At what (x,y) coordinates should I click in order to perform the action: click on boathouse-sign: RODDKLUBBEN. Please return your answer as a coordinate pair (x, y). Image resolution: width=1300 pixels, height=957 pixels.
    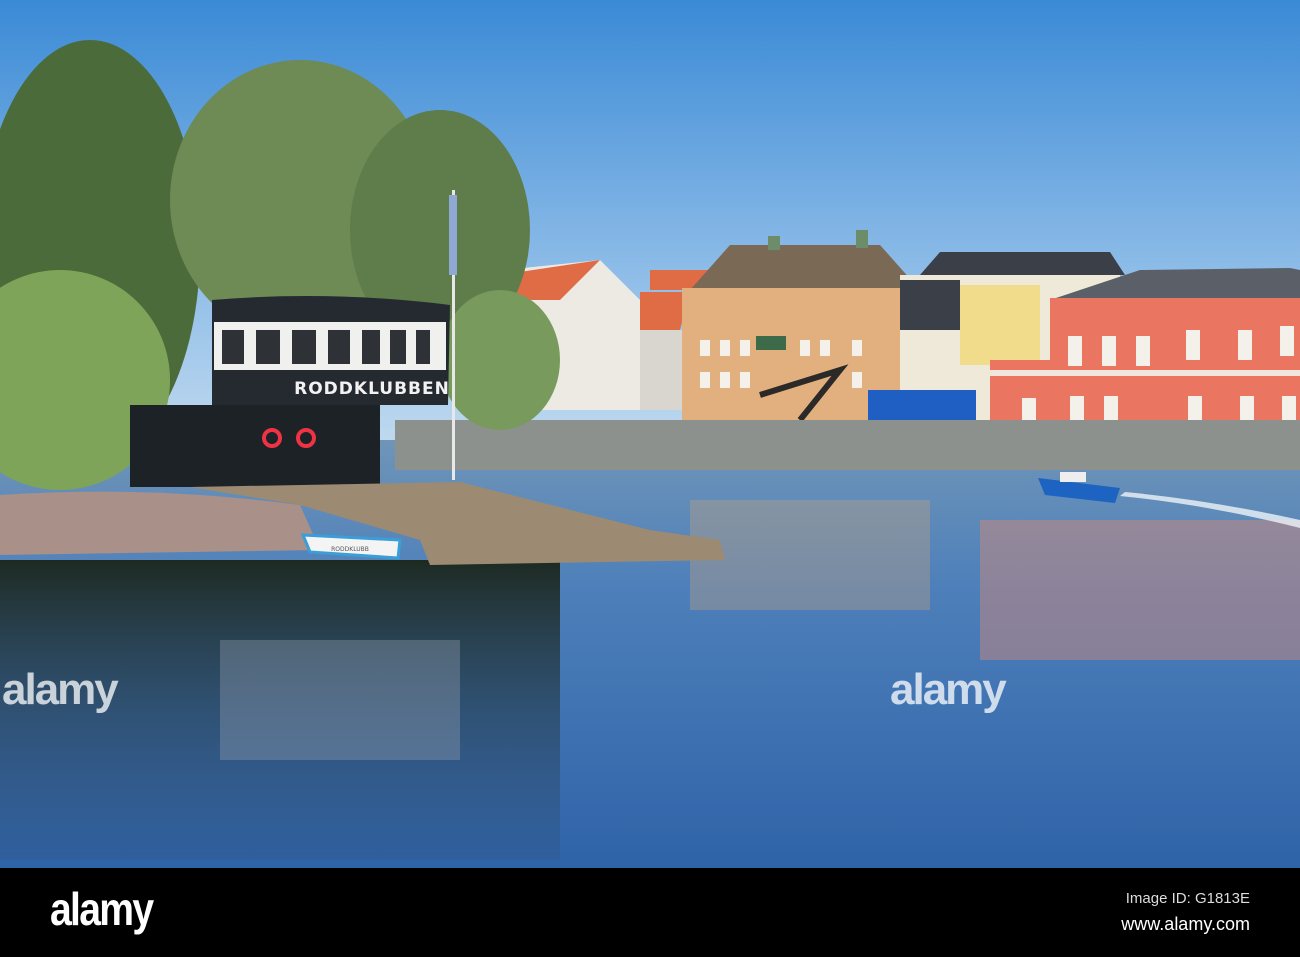
    Looking at the image, I should click on (372, 389).